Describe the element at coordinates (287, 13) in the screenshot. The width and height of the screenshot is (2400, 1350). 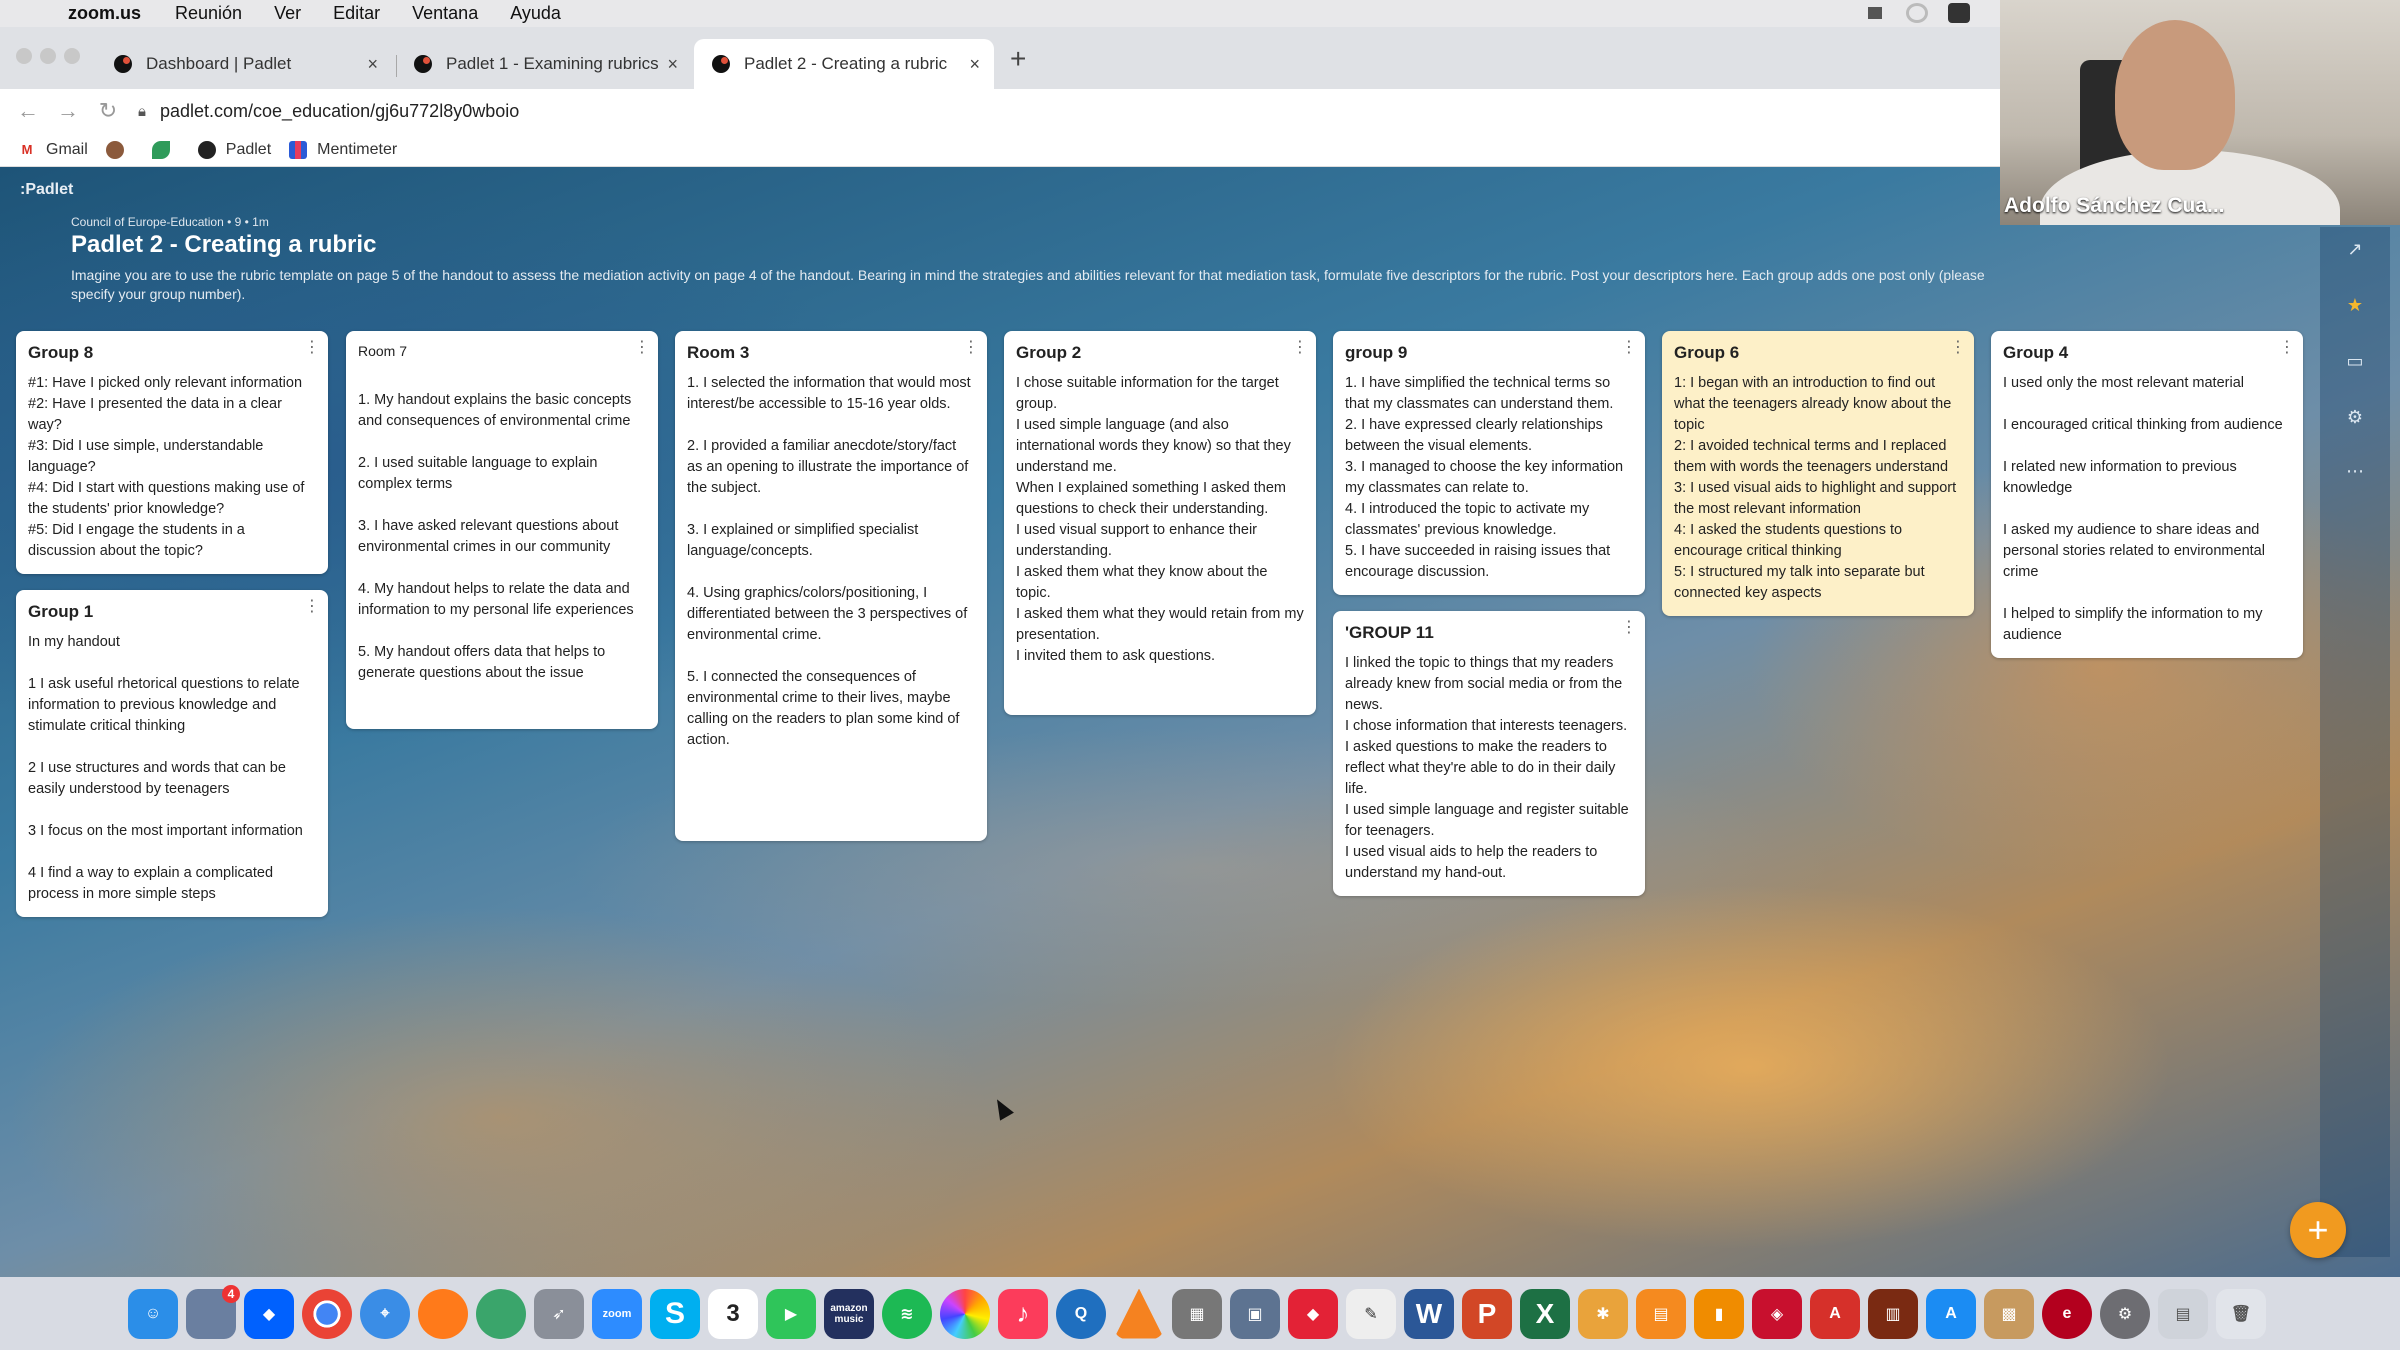
I see `menu-item-ver: Ver` at that location.